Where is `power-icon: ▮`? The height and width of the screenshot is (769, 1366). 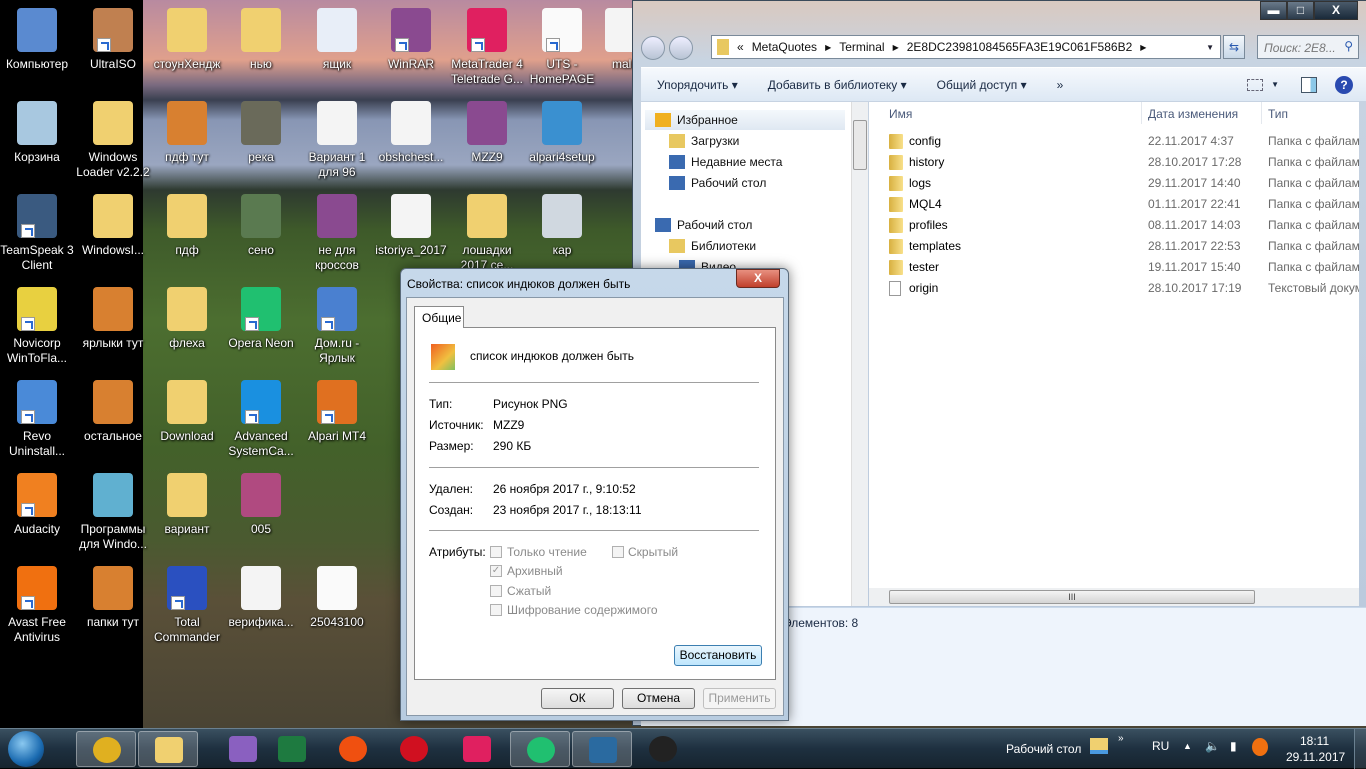 power-icon: ▮ is located at coordinates (1233, 746).